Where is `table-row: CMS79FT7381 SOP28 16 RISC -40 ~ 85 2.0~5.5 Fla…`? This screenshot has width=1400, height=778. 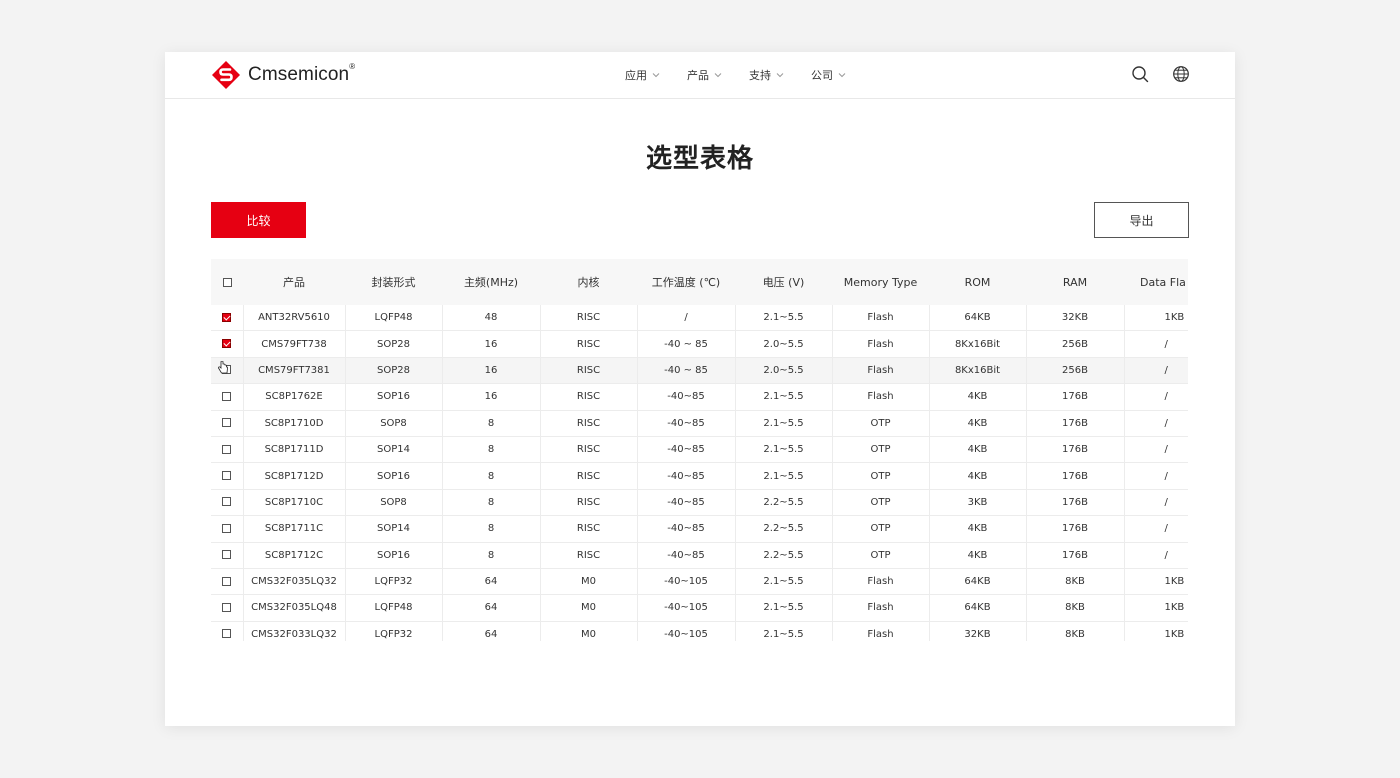
table-row: CMS79FT7381 SOP28 16 RISC -40 ~ 85 2.0~5.5 Fla… is located at coordinates (699, 371).